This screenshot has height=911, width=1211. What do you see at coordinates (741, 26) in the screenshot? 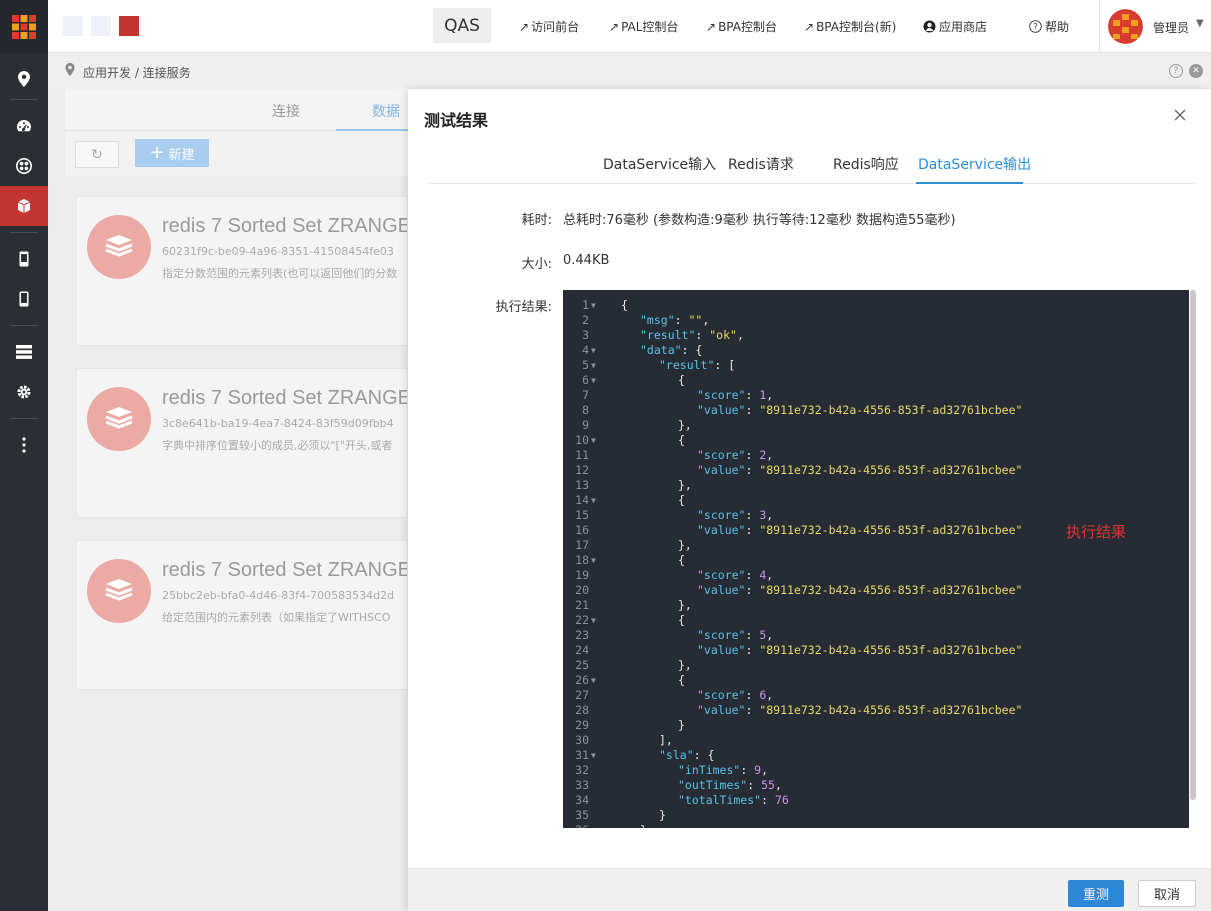
I see `link-bpa-console: ↗ BPA控制台` at bounding box center [741, 26].